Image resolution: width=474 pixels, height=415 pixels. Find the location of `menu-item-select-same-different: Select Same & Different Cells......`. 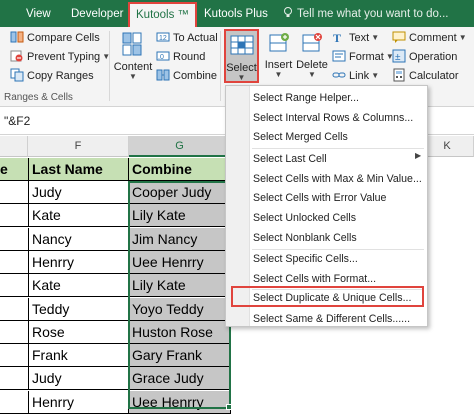

menu-item-select-same-different: Select Same & Different Cells...... is located at coordinates (331, 319).